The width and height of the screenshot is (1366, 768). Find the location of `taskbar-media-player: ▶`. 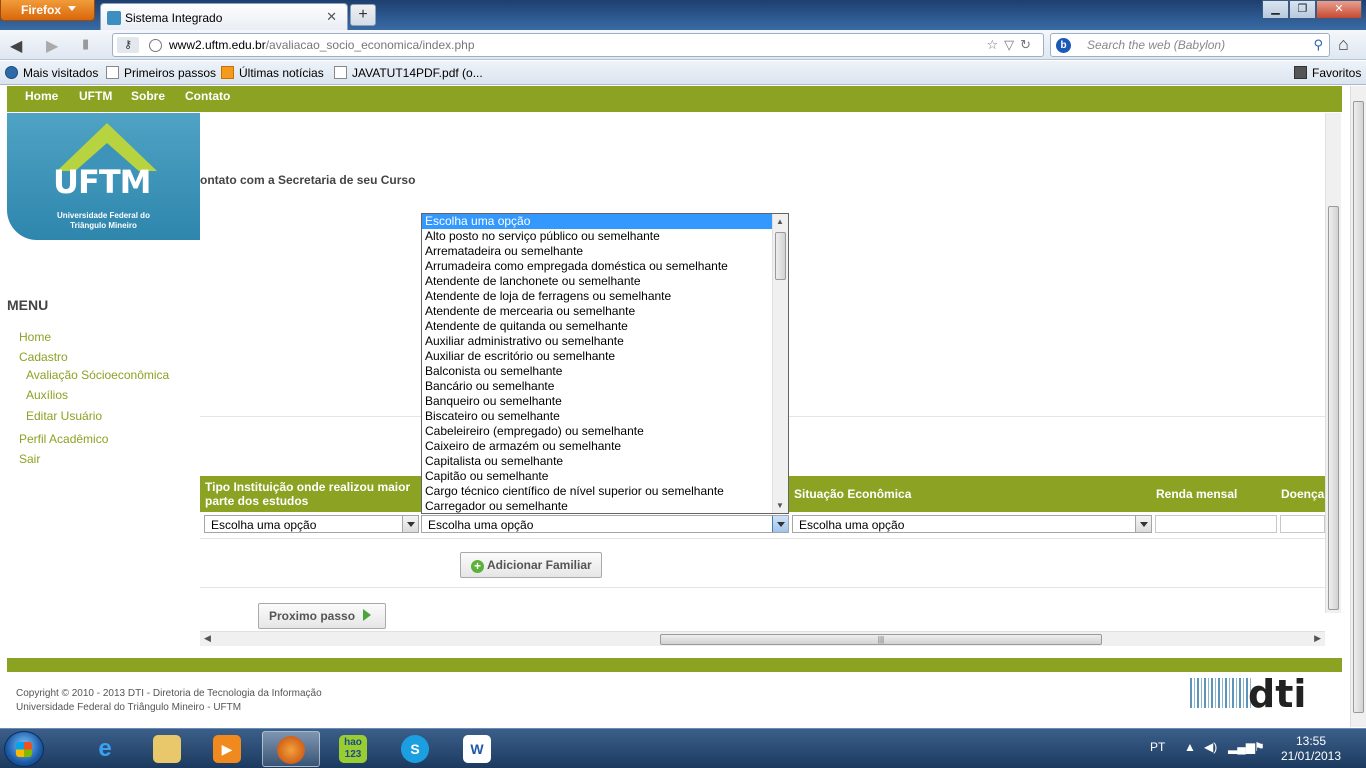

taskbar-media-player: ▶ is located at coordinates (227, 749).